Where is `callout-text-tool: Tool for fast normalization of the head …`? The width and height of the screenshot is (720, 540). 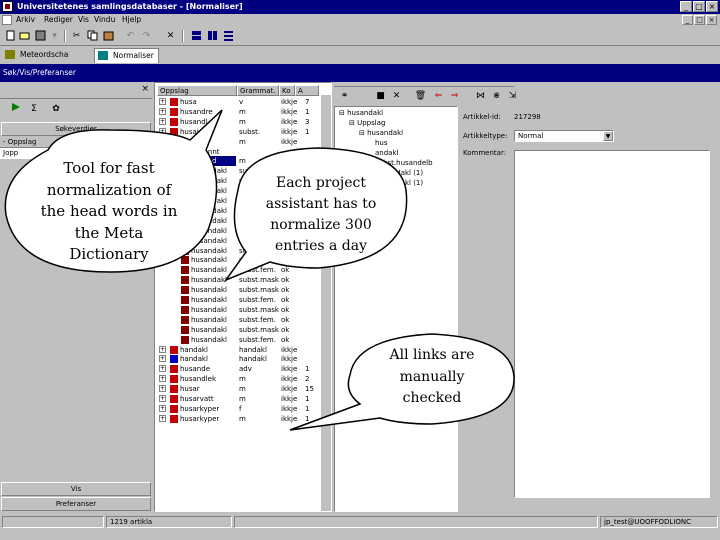
callout-text-tool: Tool for fast normalization of the head … is located at coordinates (109, 211).